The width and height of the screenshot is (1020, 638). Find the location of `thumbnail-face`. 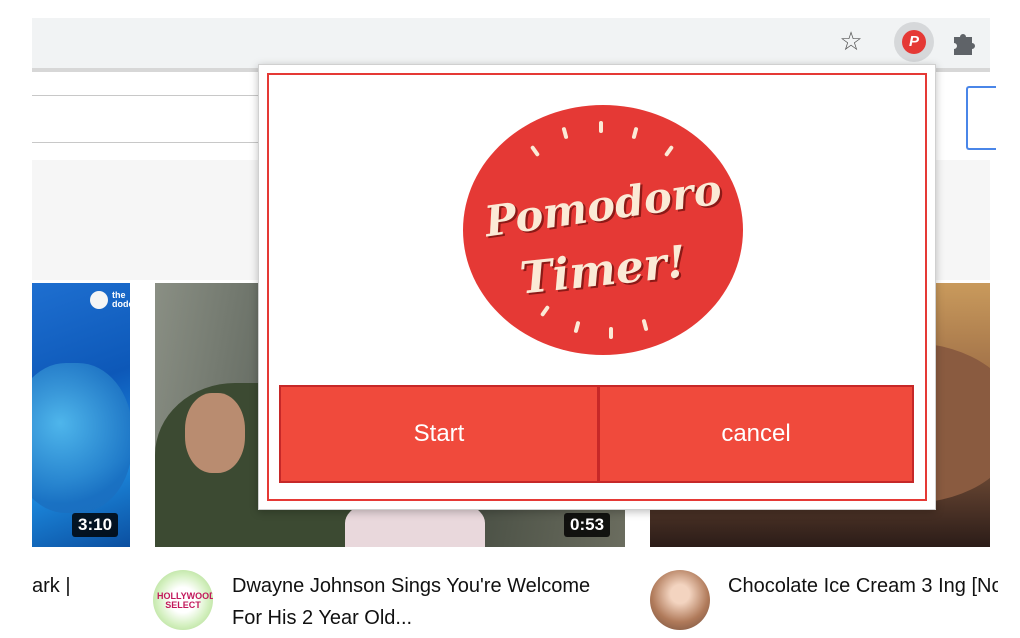

thumbnail-face is located at coordinates (215, 433).